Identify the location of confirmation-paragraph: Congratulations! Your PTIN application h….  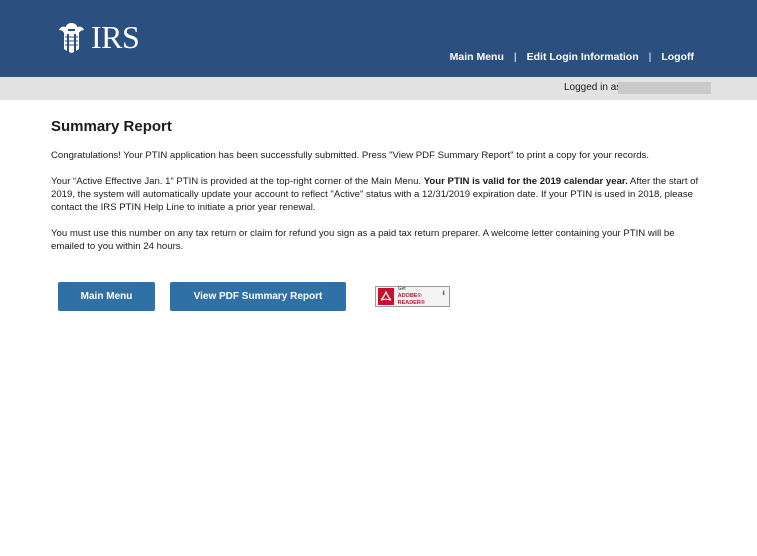
(350, 155).